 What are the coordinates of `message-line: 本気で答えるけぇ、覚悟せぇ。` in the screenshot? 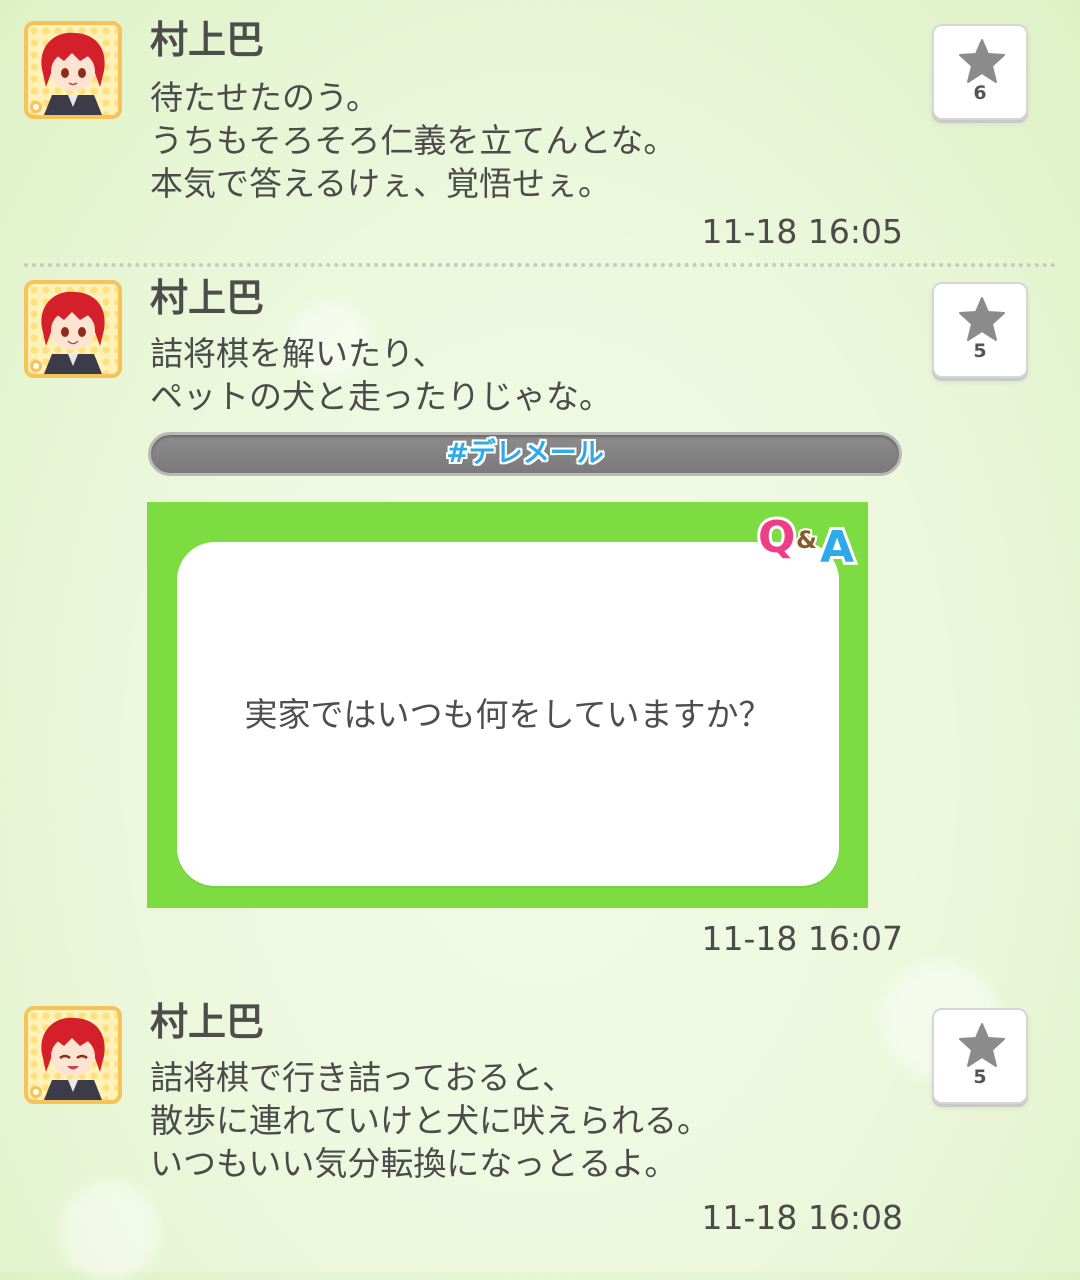 It's located at (381, 183).